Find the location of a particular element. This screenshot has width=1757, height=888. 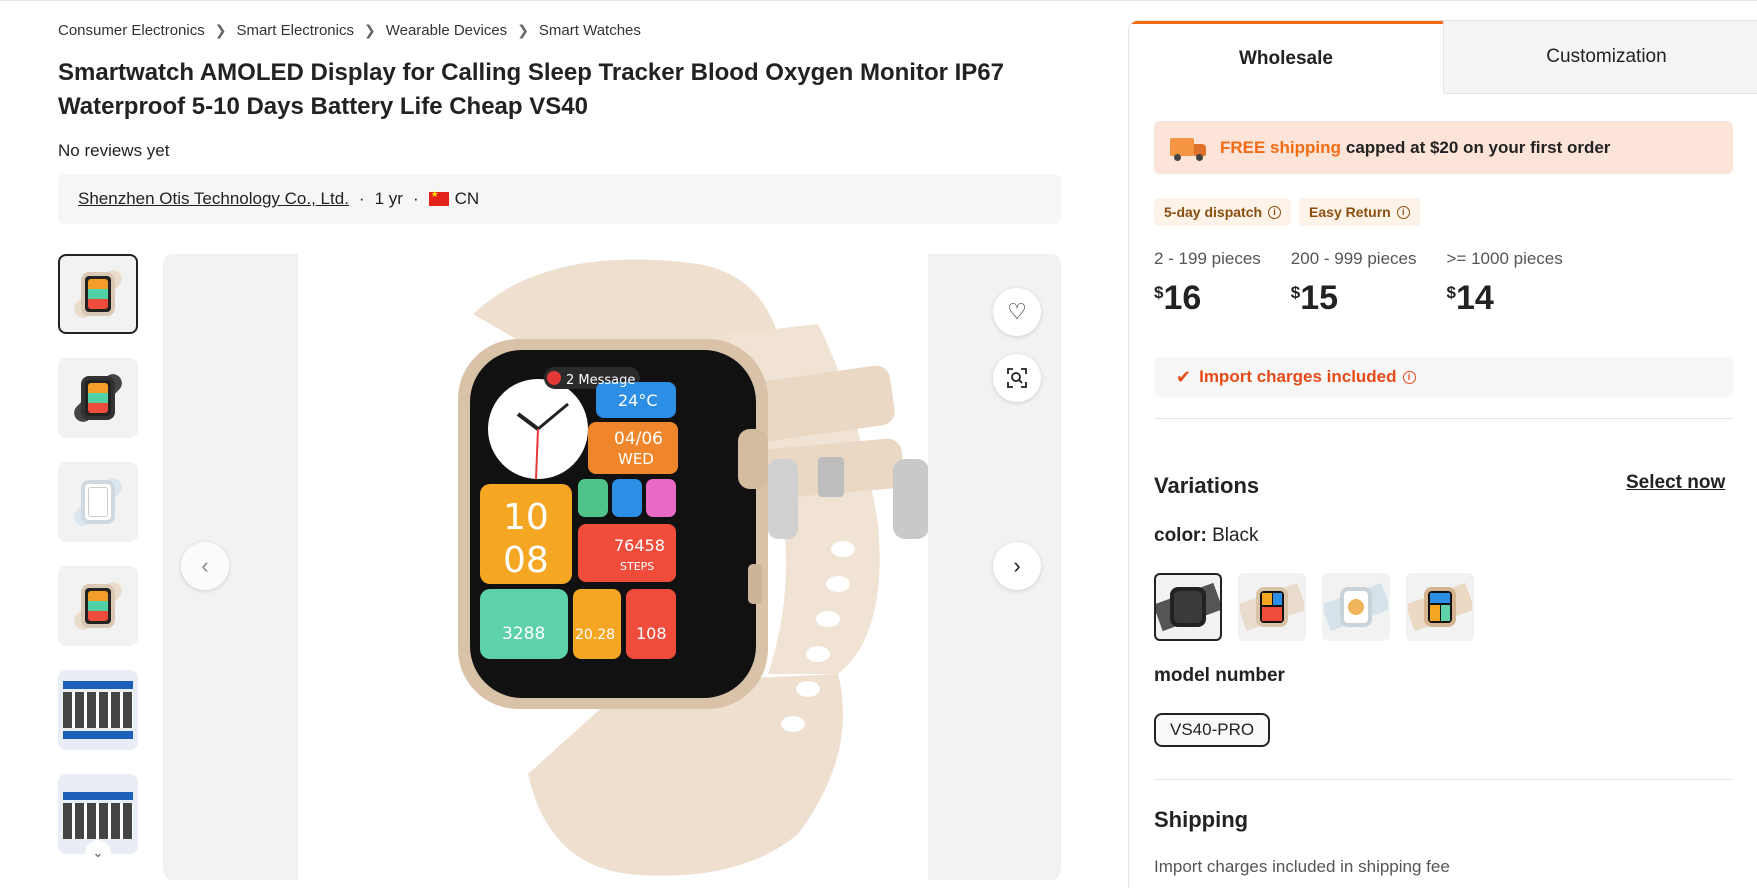

tab-customization: Customization is located at coordinates (1600, 57).